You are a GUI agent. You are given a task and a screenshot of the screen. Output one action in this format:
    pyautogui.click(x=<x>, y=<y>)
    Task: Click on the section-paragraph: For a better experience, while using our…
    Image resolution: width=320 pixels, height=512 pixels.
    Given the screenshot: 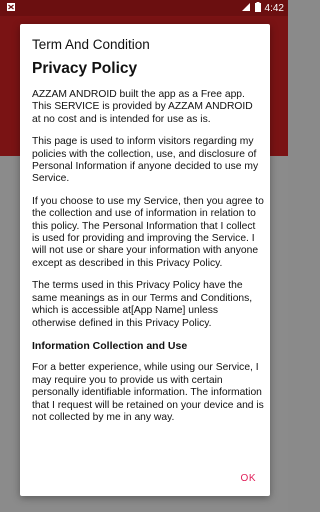 What is the action you would take?
    pyautogui.click(x=148, y=392)
    